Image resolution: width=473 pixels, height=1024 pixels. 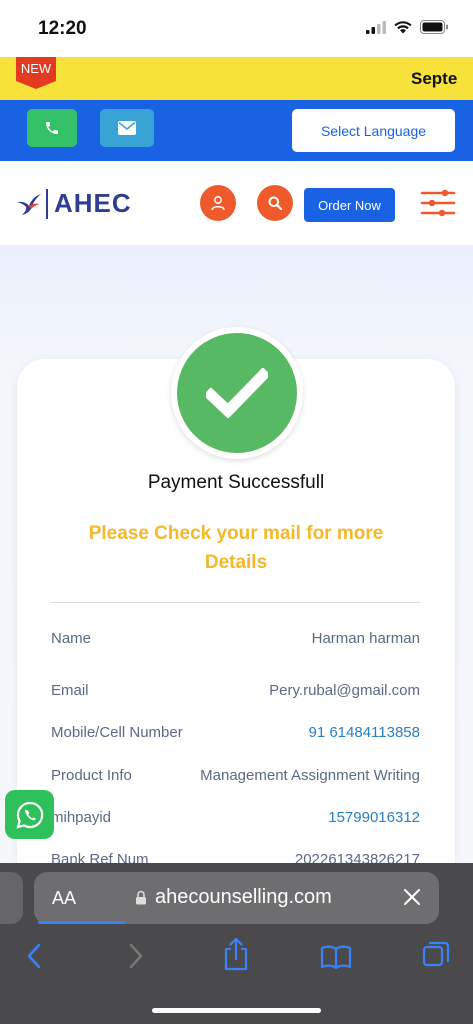 I want to click on new-badge: NEW, so click(x=36, y=73).